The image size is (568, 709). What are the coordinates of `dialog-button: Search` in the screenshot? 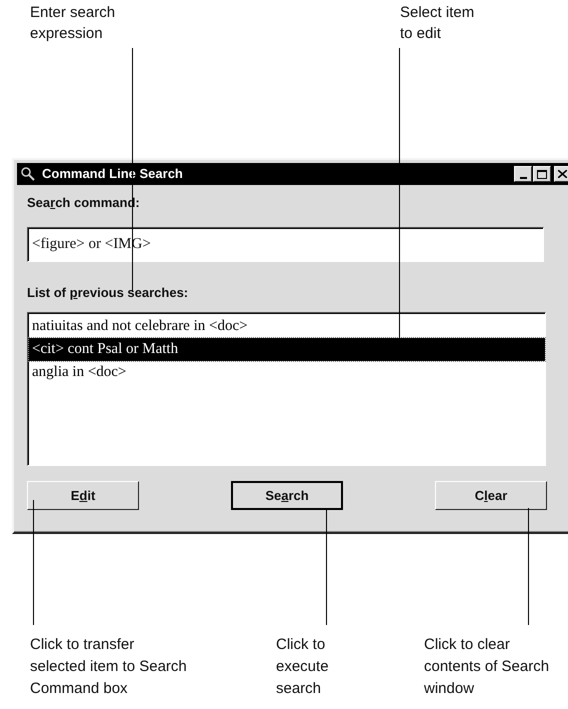 It's located at (287, 495).